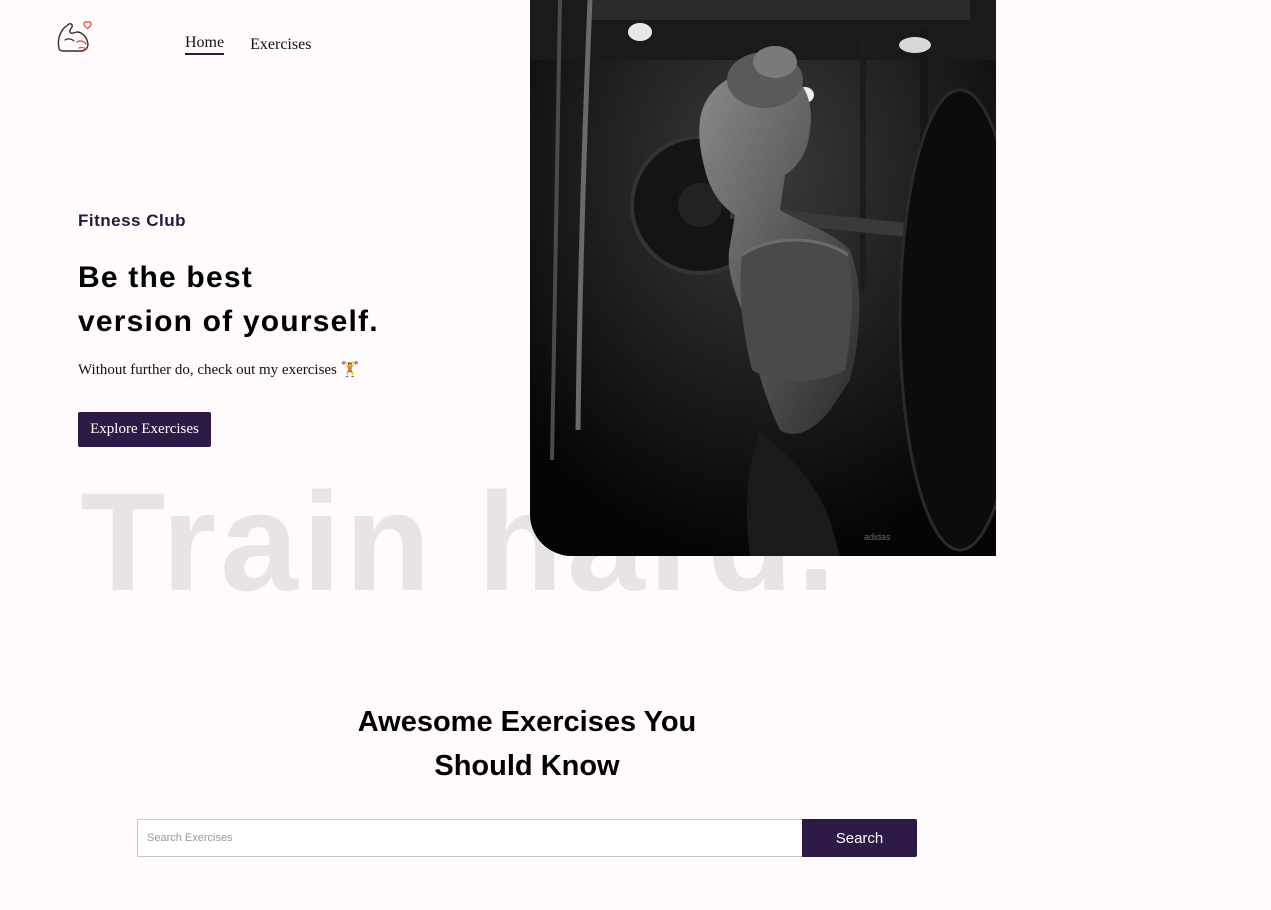 Image resolution: width=1271 pixels, height=910 pixels. I want to click on logo-icon, so click(75, 37).